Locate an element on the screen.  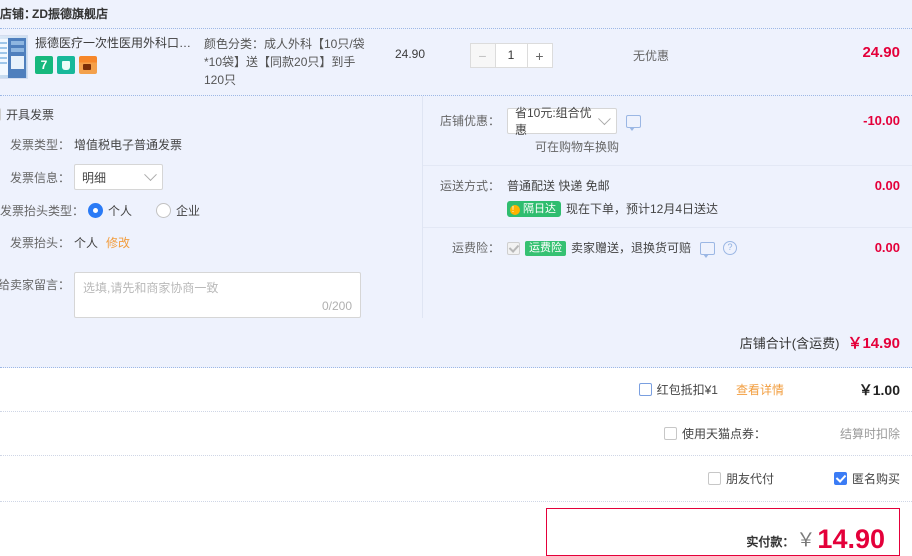
invoice-type-value: 增值税电子普通发票 is located at coordinates (128, 144).